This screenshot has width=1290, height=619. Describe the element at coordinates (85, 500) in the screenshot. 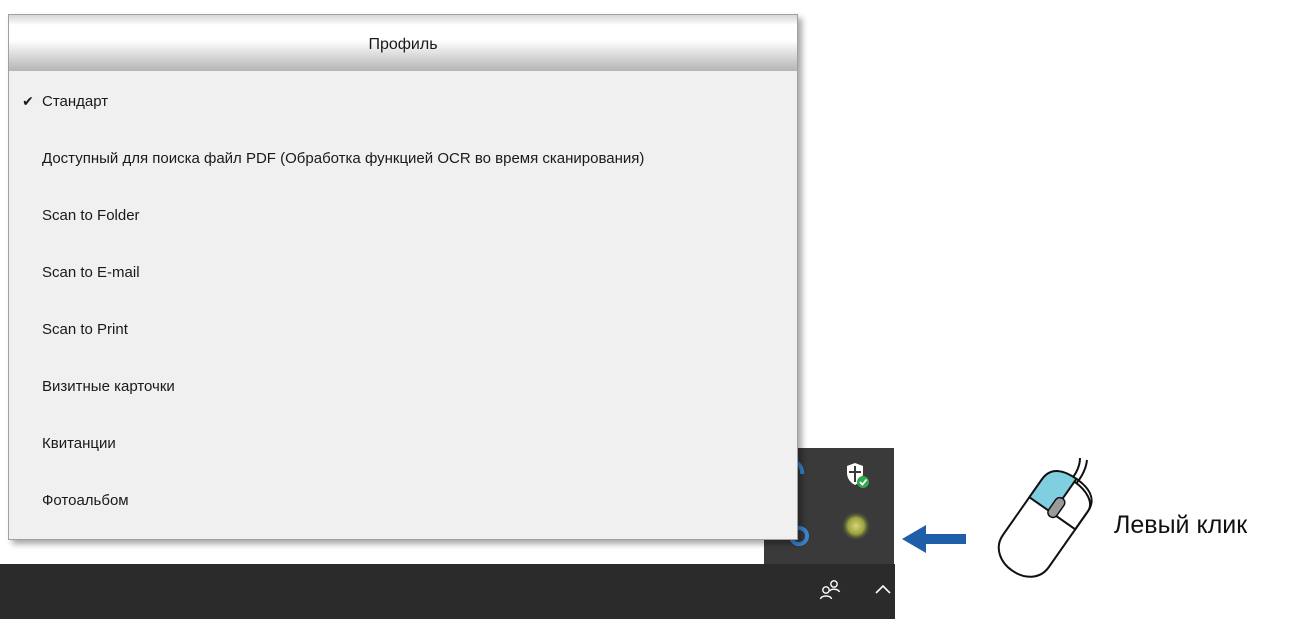

I see `menu-item-label: Фотоальбом` at that location.